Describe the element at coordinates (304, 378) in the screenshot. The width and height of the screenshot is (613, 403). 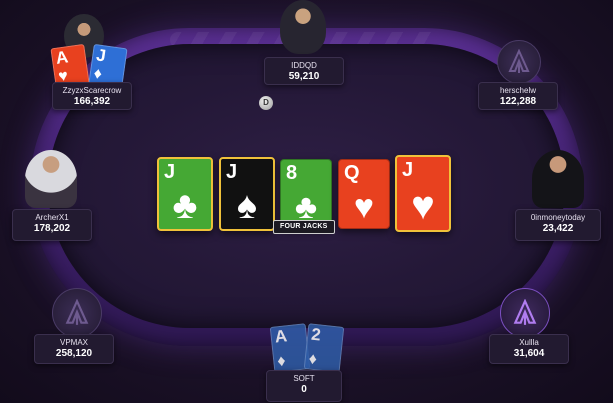
I see `player-name: SOFT` at that location.